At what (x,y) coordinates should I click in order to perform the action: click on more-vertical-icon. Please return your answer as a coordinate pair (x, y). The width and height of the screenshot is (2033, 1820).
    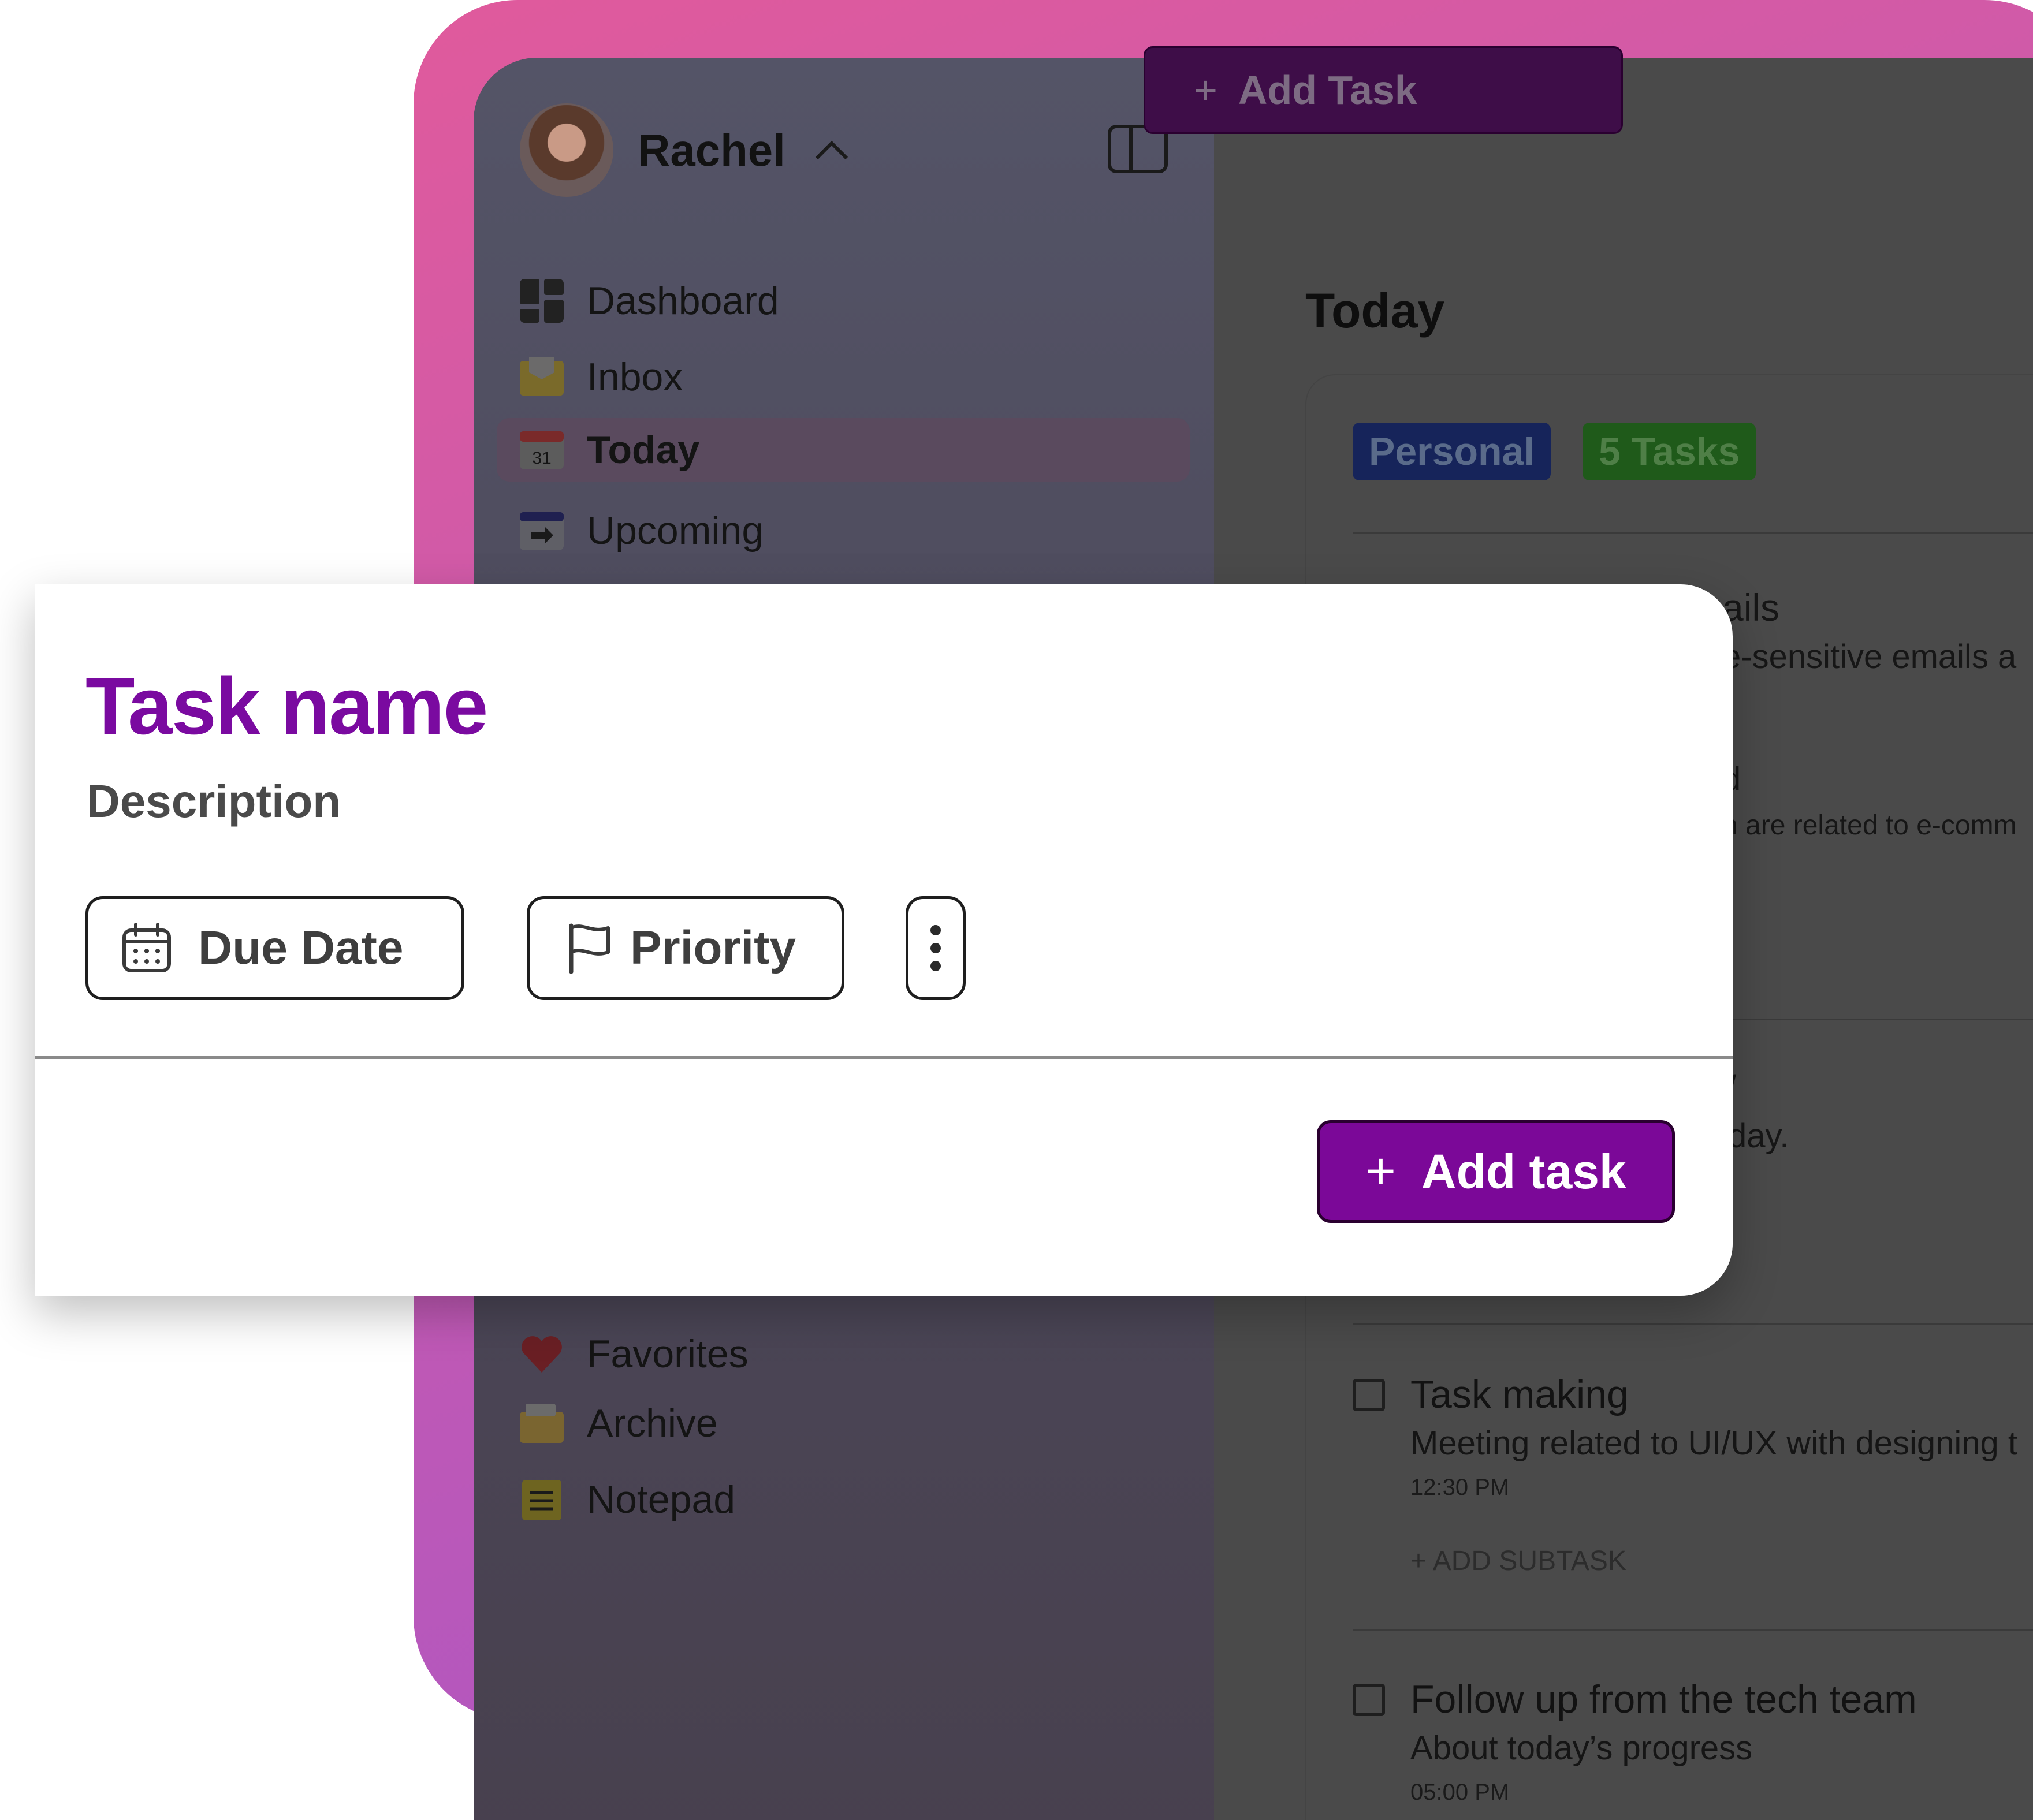
    Looking at the image, I should click on (935, 948).